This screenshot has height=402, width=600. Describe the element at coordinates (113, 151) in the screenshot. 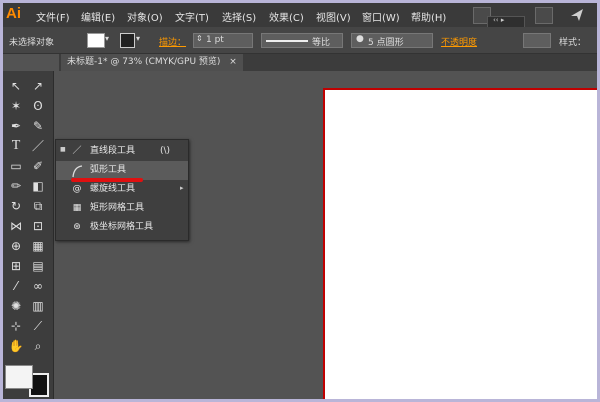

I see `flyout-item-label: 直线段工具` at that location.